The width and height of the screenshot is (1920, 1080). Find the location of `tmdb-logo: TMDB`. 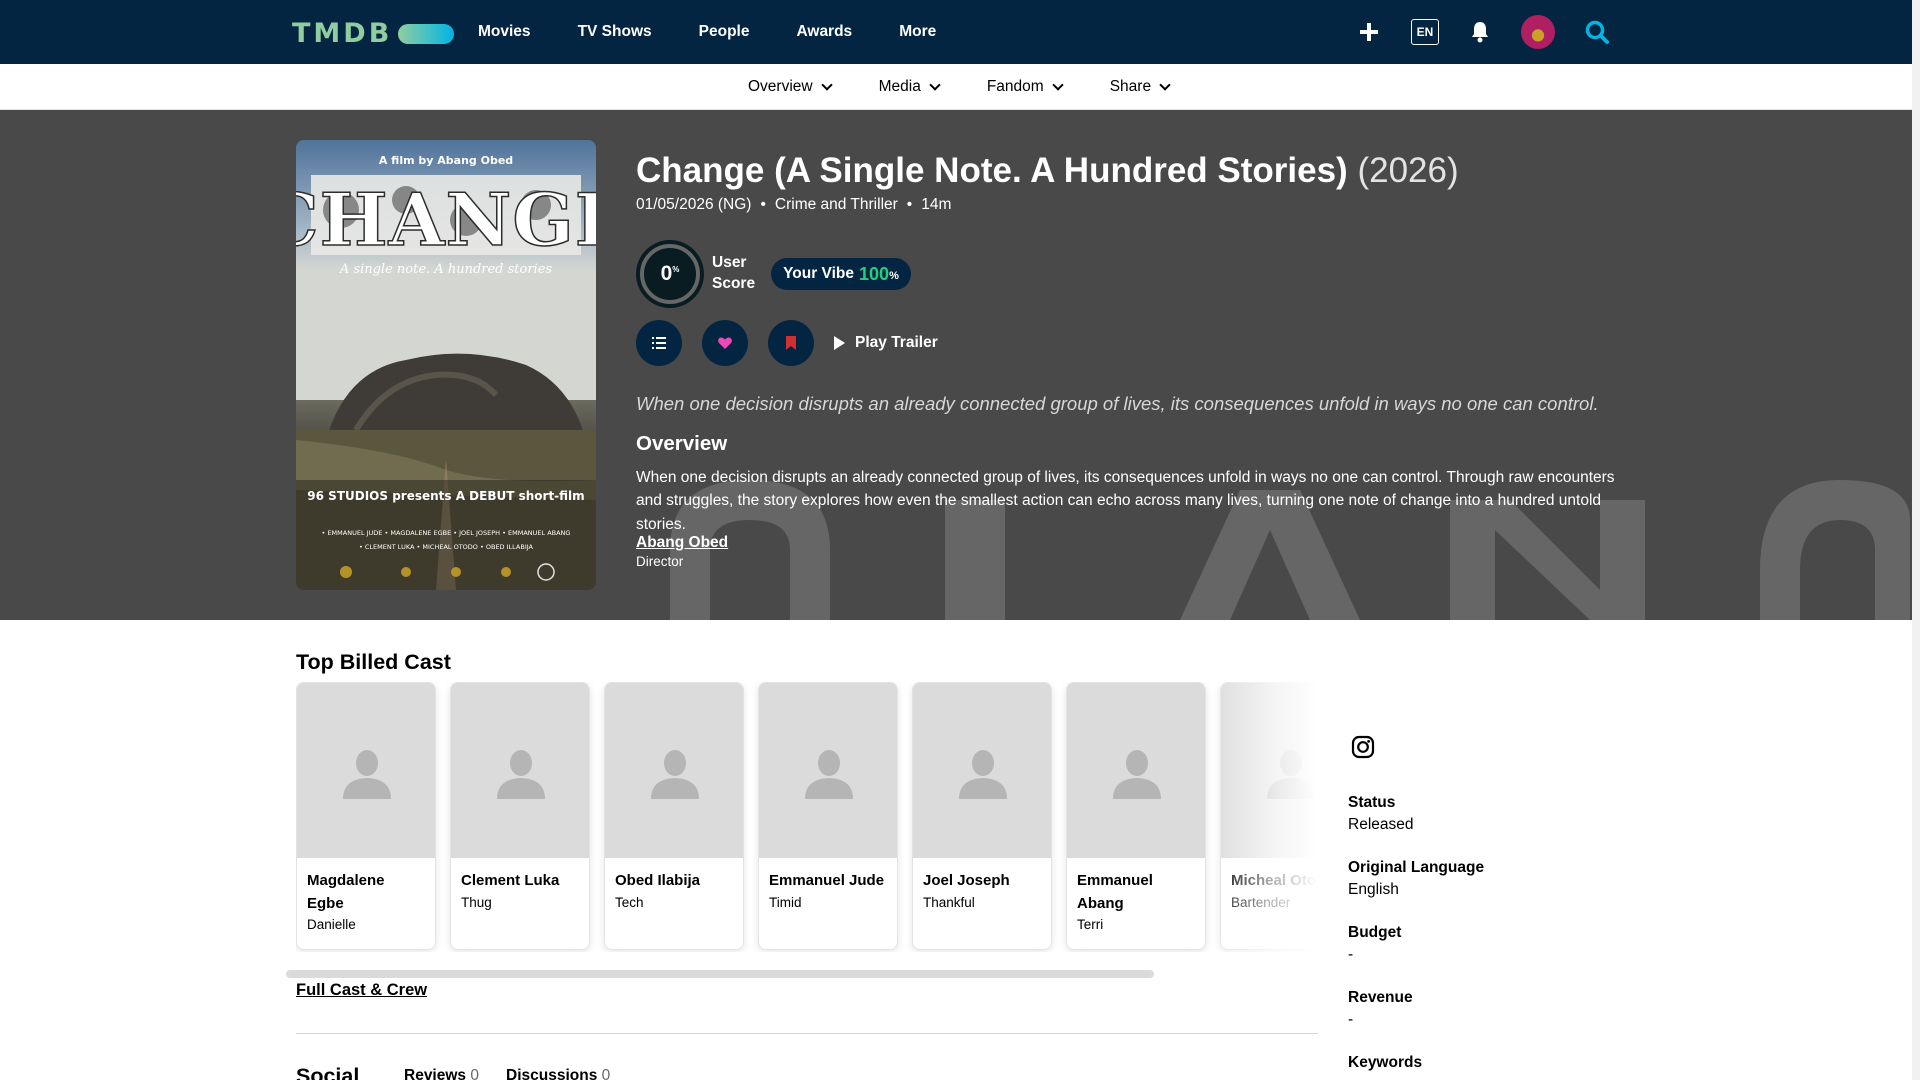

tmdb-logo: TMDB is located at coordinates (373, 33).